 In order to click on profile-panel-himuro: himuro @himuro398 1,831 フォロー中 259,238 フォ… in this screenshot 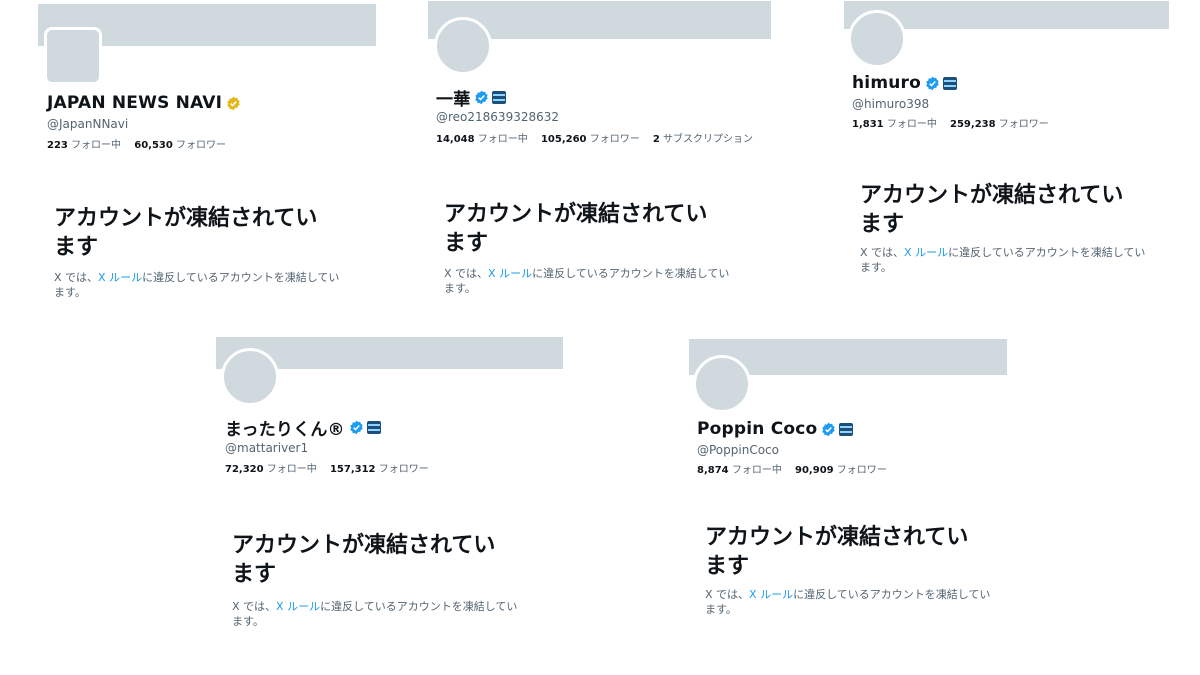, I will do `click(1022, 161)`.